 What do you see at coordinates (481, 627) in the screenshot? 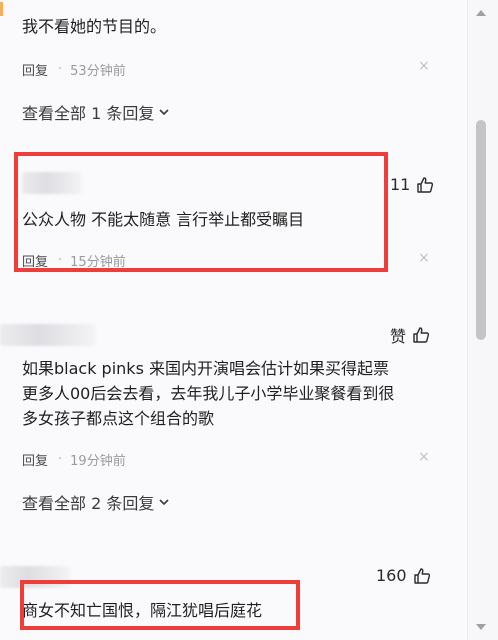
I see `scroll-down-arrow-icon` at bounding box center [481, 627].